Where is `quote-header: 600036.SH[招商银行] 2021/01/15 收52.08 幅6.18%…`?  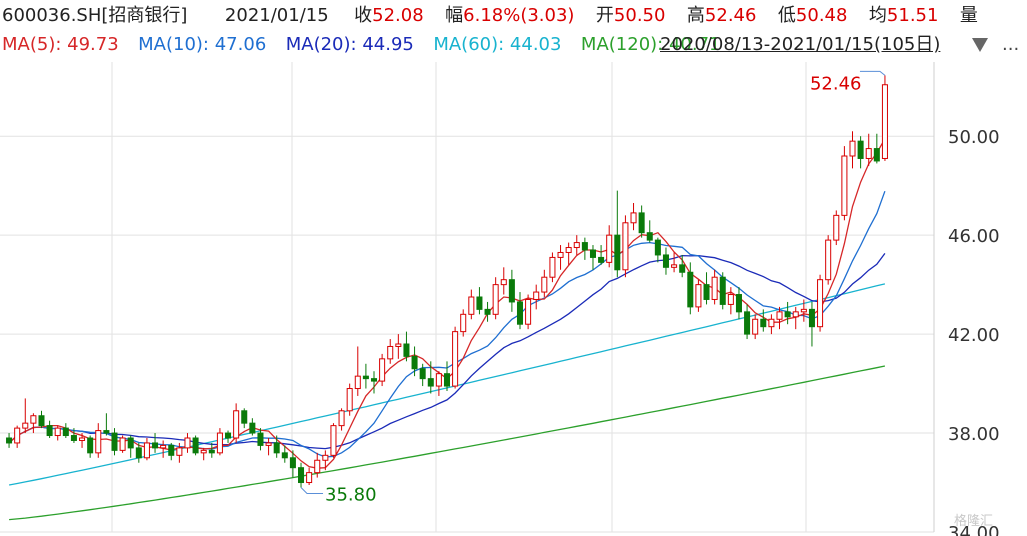 quote-header: 600036.SH[招商银行] 2021/01/15 收52.08 幅6.18%… is located at coordinates (514, 16).